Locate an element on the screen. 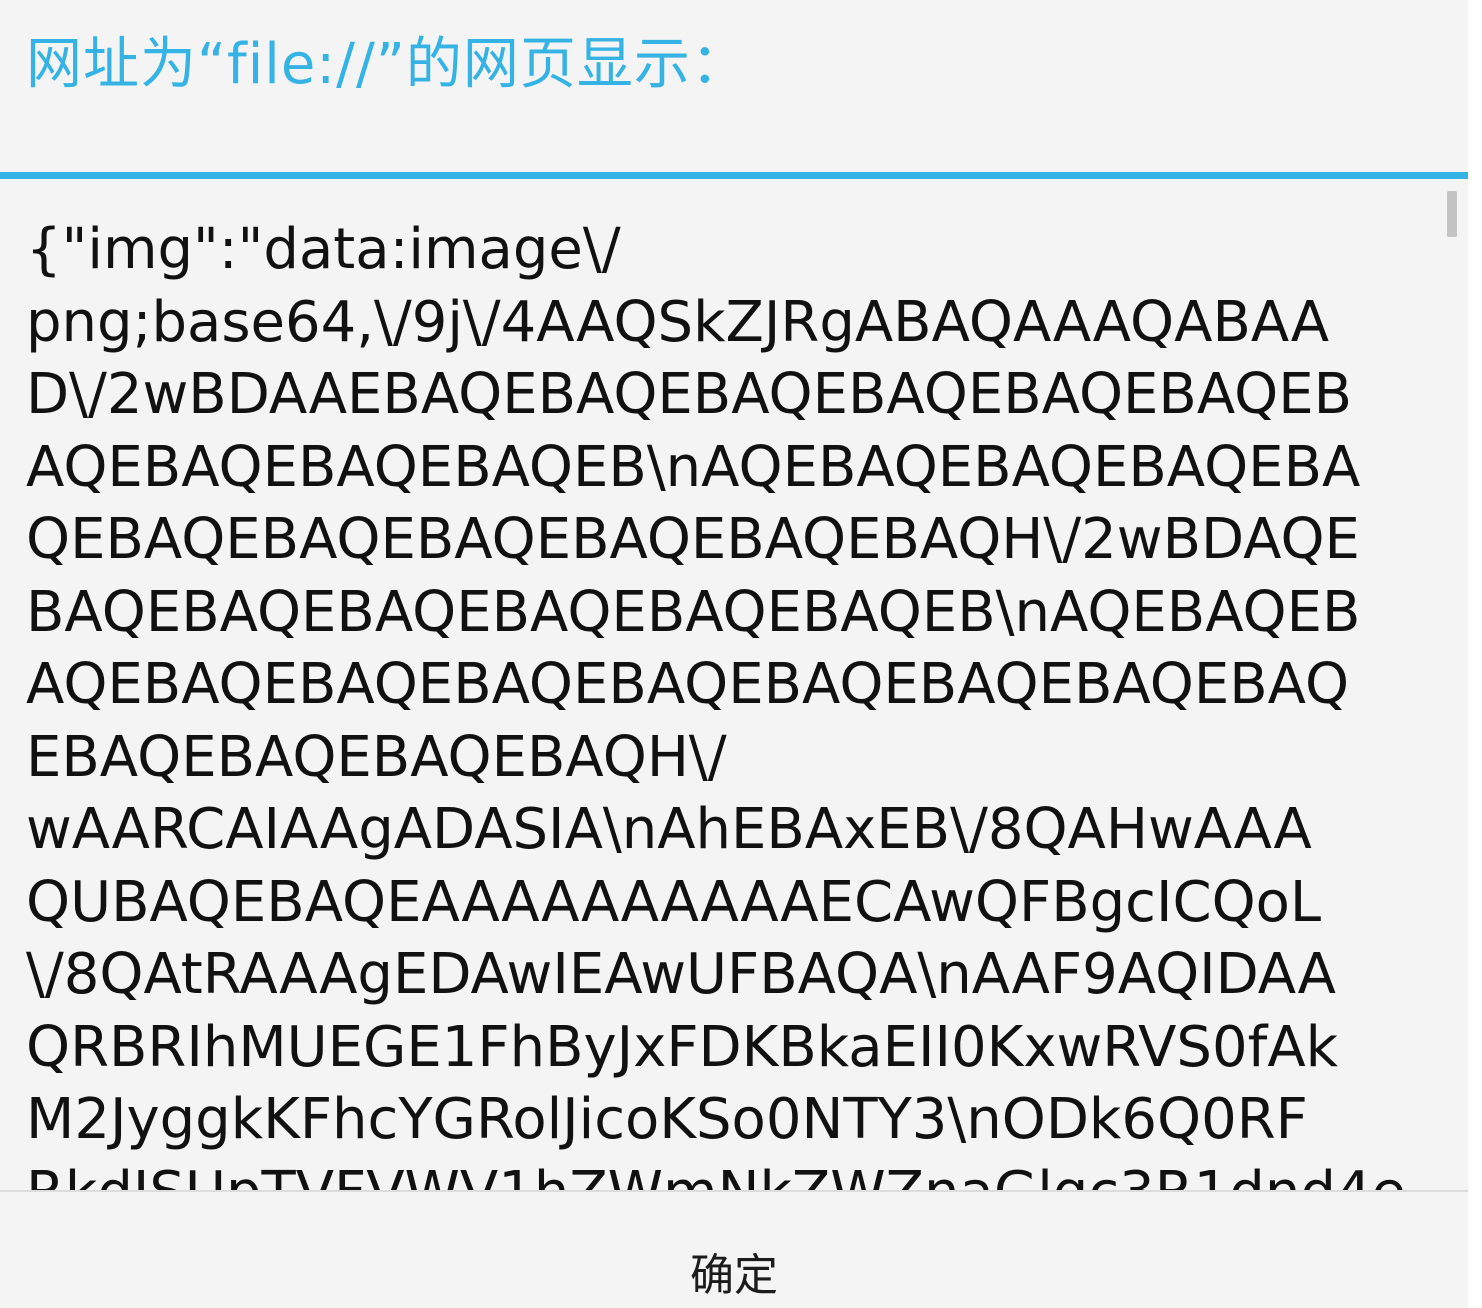 This screenshot has height=1308, width=1482. message-line: AQEBAQEBAQEBAQEB\nAQEBAQEBAQEBAQEBA is located at coordinates (693, 467).